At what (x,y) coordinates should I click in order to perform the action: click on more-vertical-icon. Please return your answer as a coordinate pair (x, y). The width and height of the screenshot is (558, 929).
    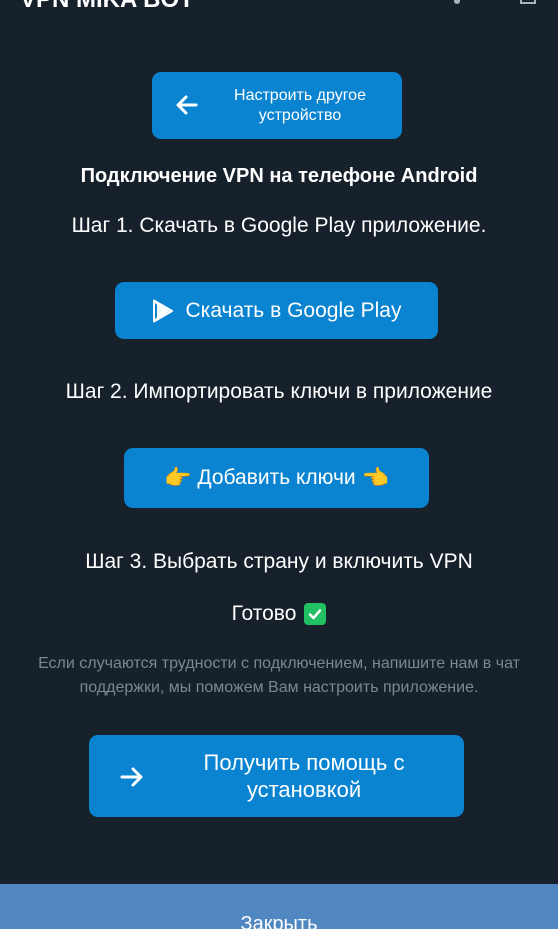
    Looking at the image, I should click on (457, 2).